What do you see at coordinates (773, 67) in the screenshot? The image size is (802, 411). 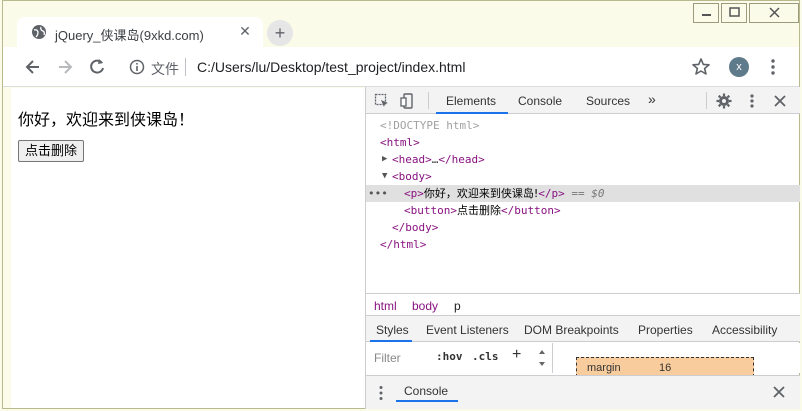 I see `kebab-menu-icon` at bounding box center [773, 67].